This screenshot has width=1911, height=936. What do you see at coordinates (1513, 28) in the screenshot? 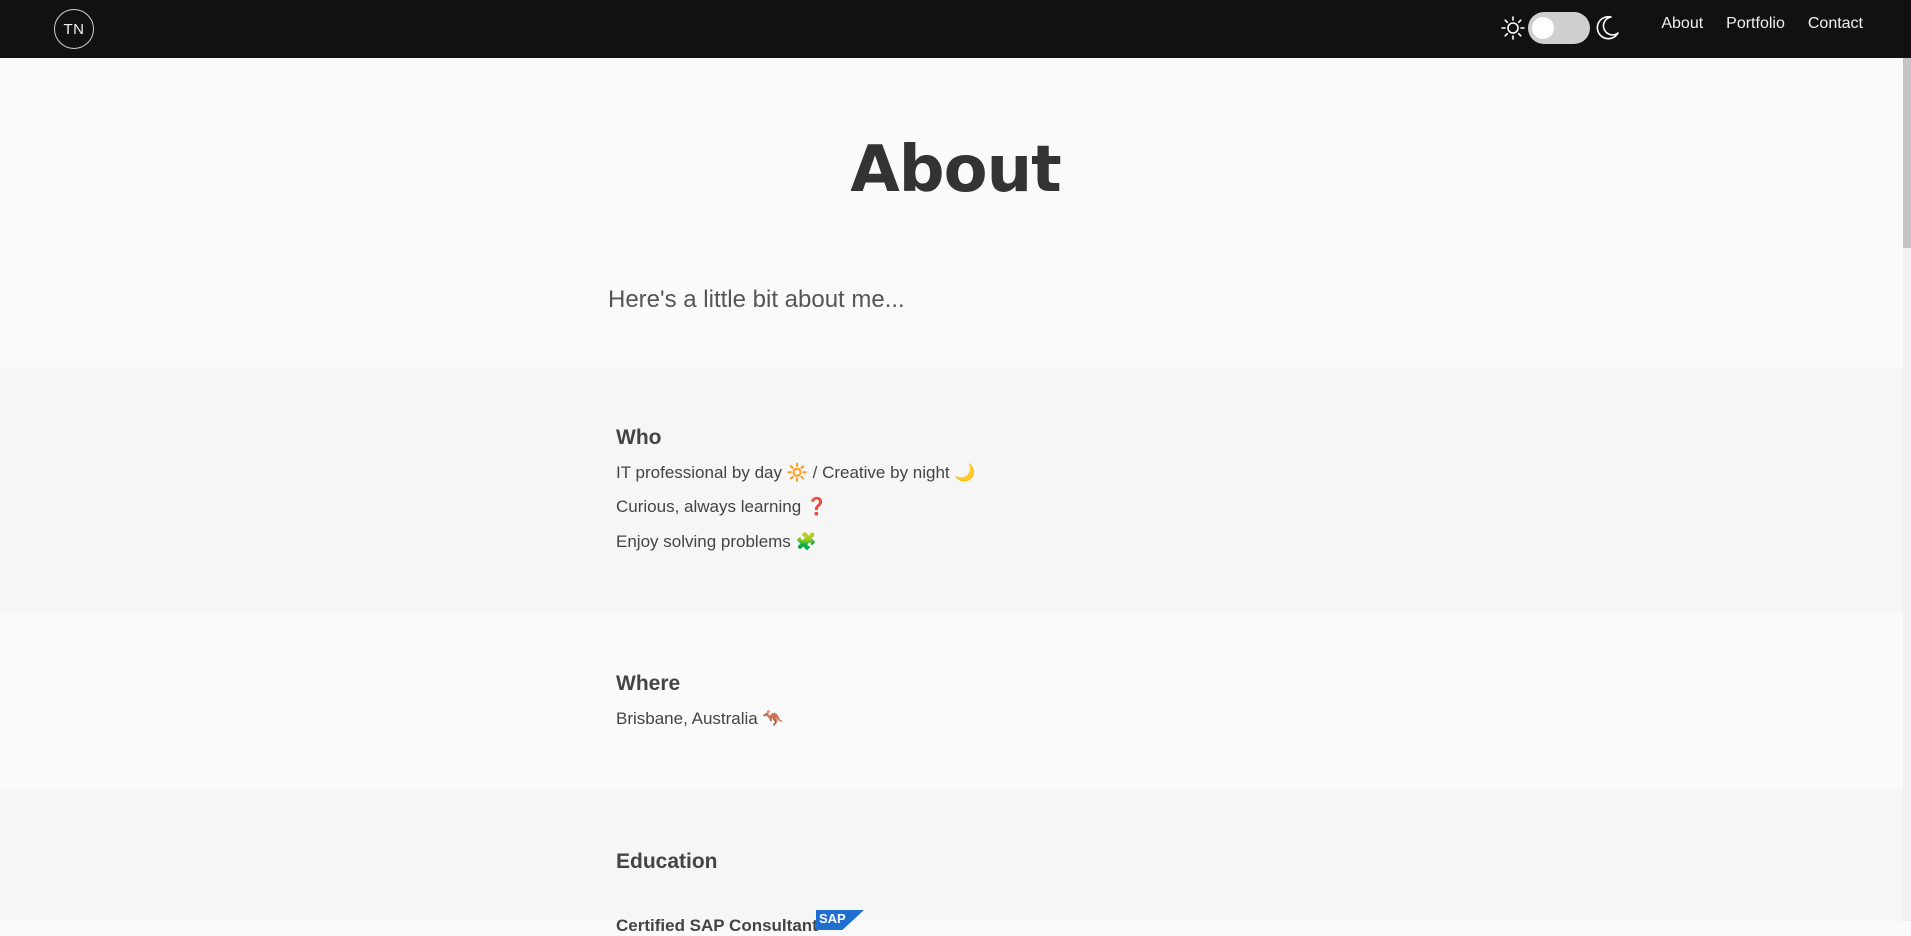
I see `sun-icon` at bounding box center [1513, 28].